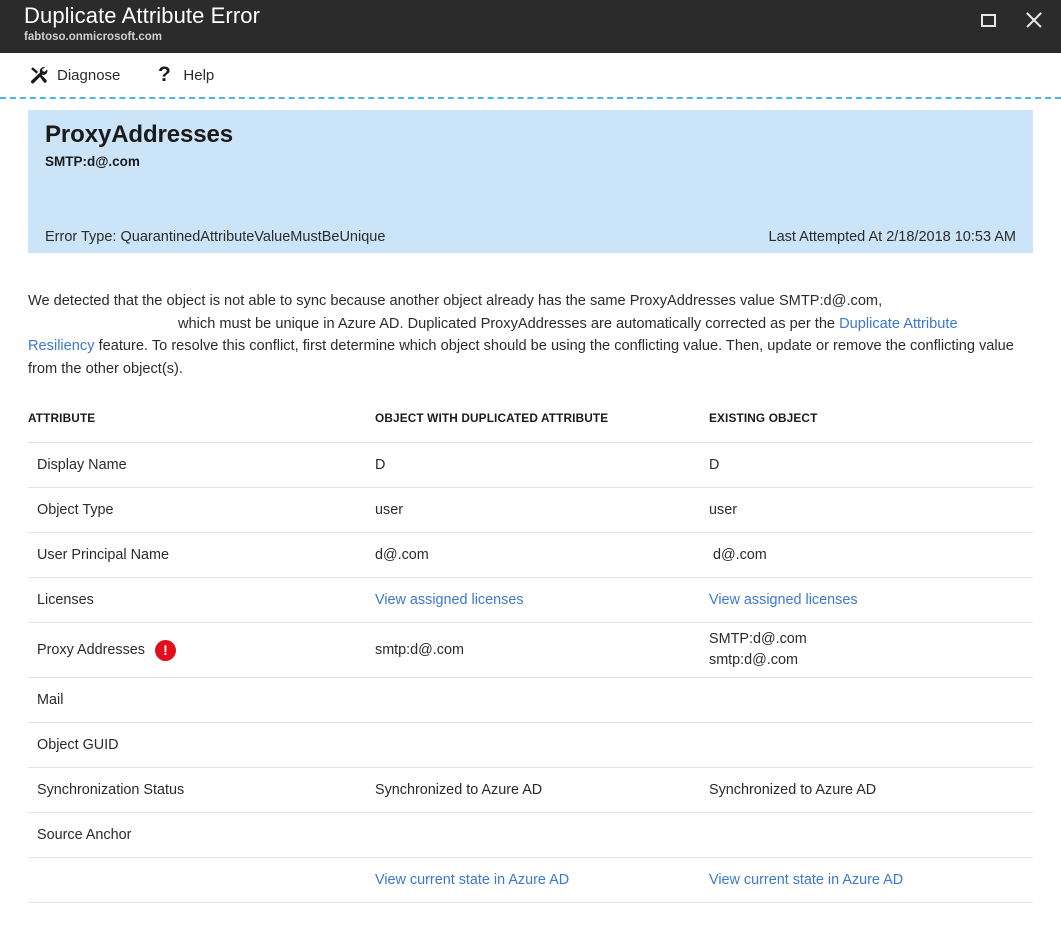 The width and height of the screenshot is (1061, 951). Describe the element at coordinates (492, 418) in the screenshot. I see `column-header-duplicated-object: OBJECT WITH DUPLICATED ATTRIBUTE` at that location.